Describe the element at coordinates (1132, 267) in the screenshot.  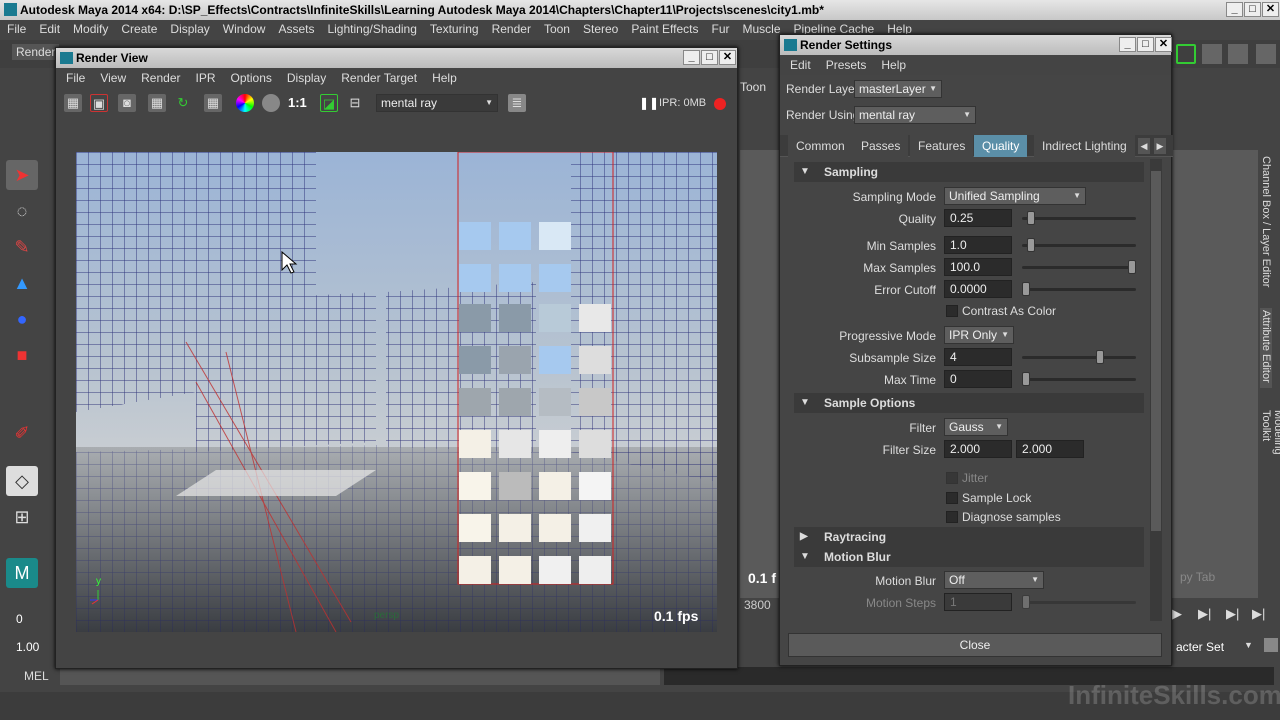
I see `max-samples-slider-handle` at that location.